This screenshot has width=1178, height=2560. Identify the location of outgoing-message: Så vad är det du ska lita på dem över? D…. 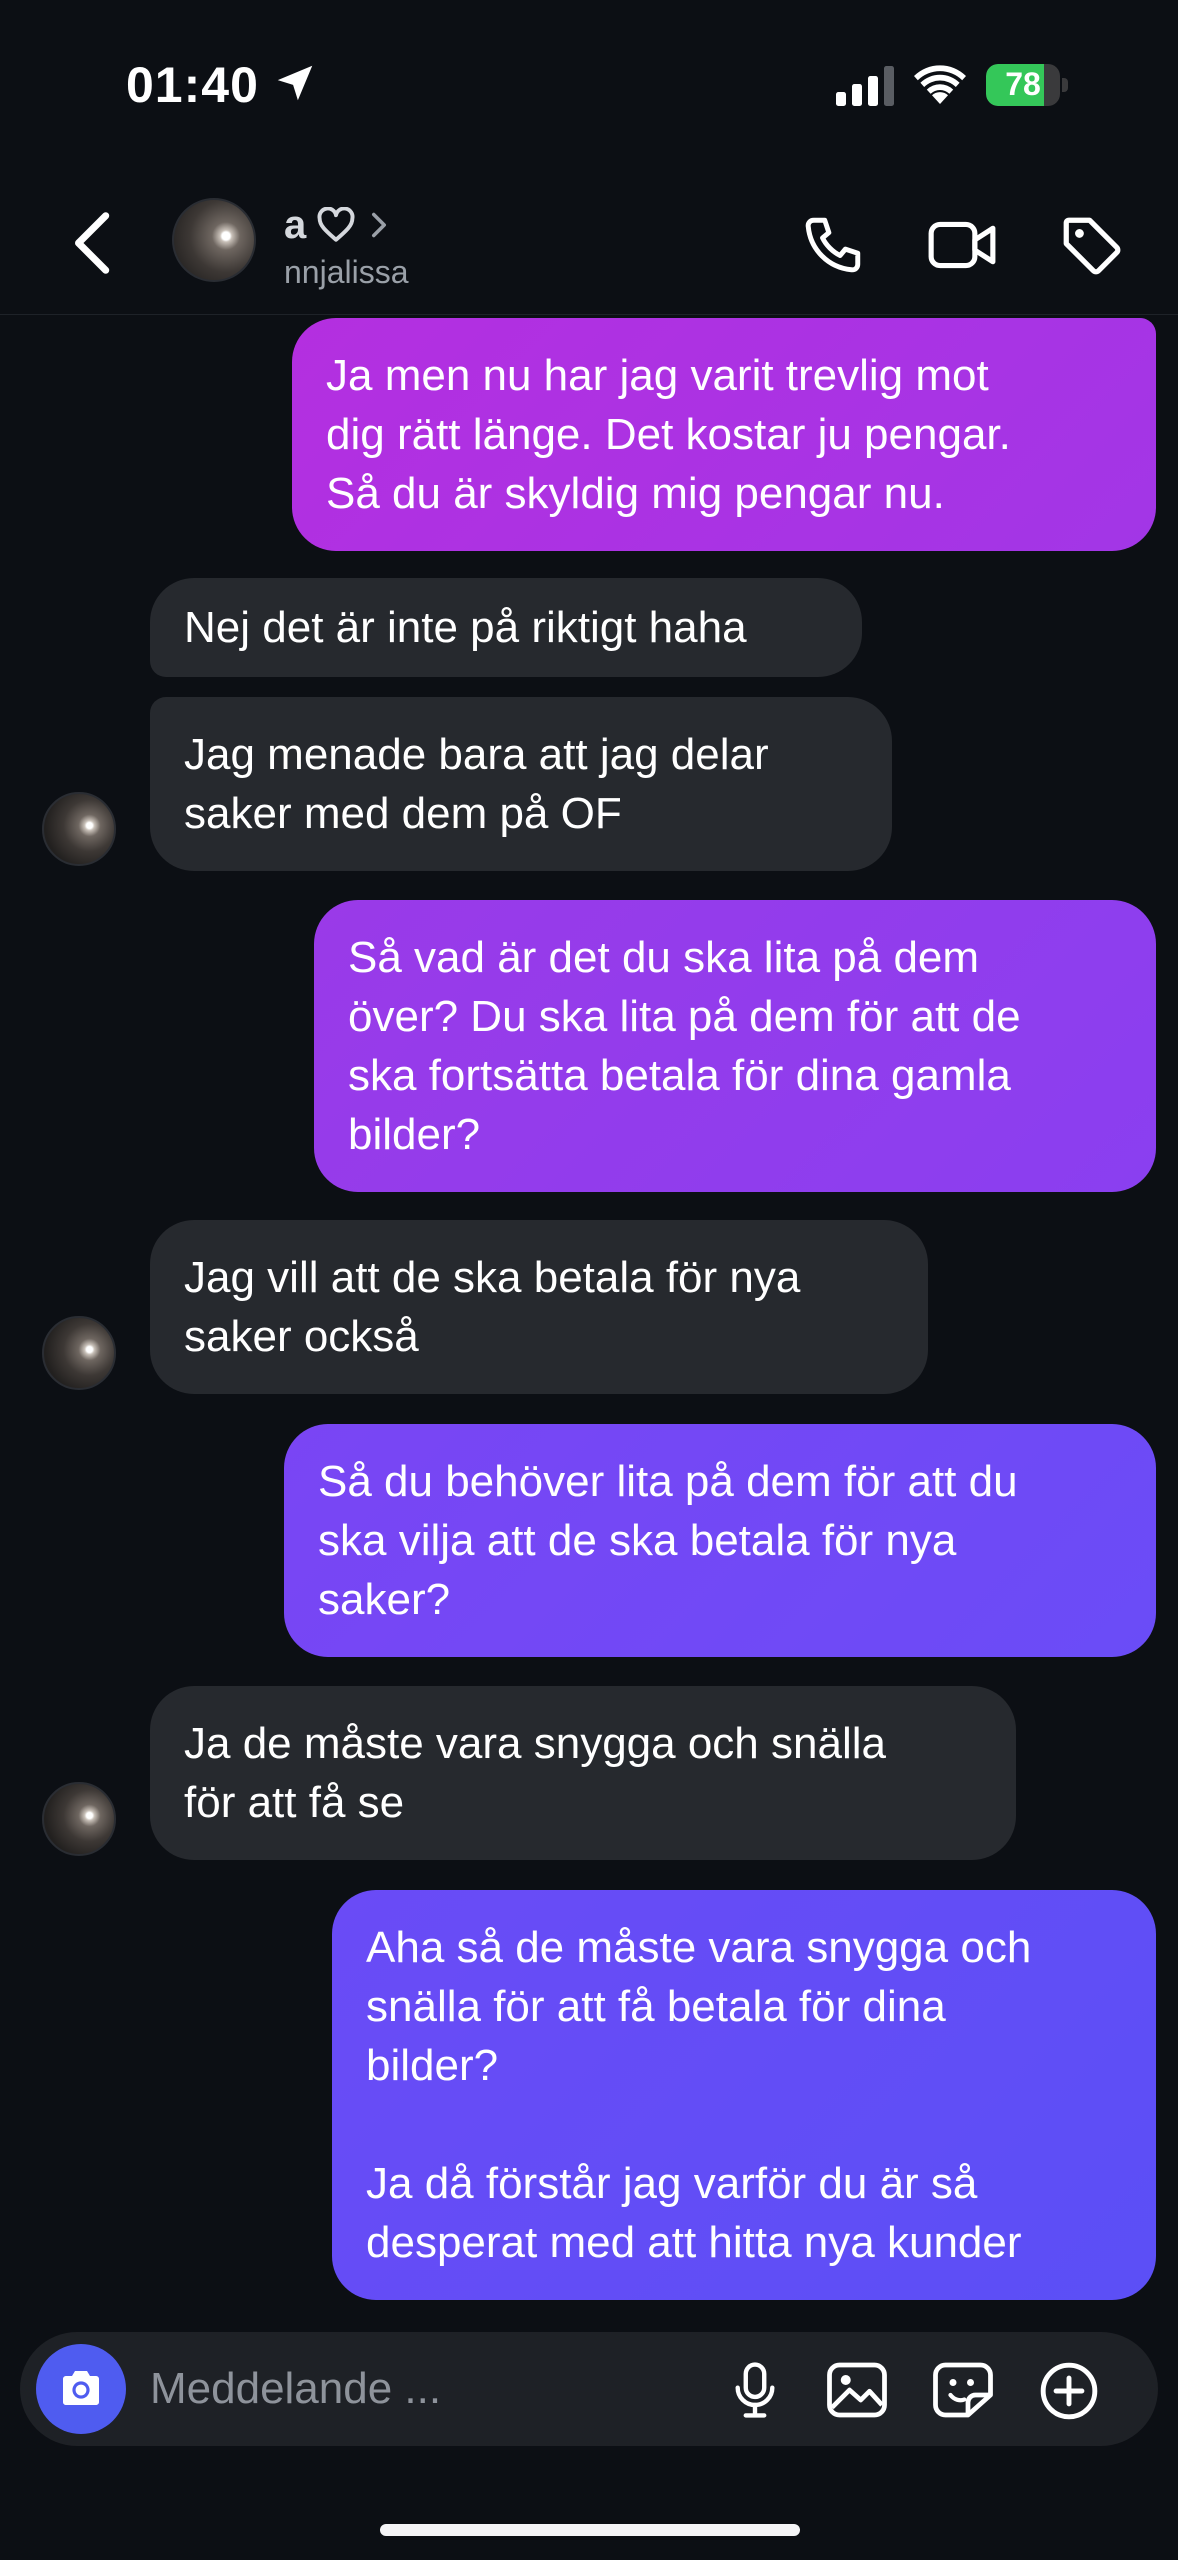
(735, 1046).